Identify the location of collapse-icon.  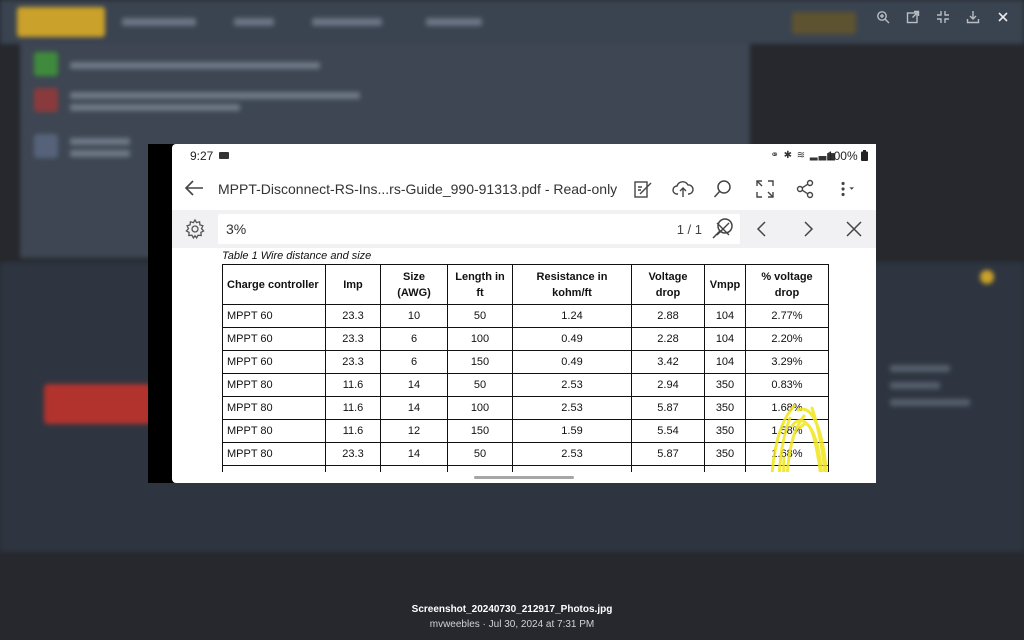
(943, 17).